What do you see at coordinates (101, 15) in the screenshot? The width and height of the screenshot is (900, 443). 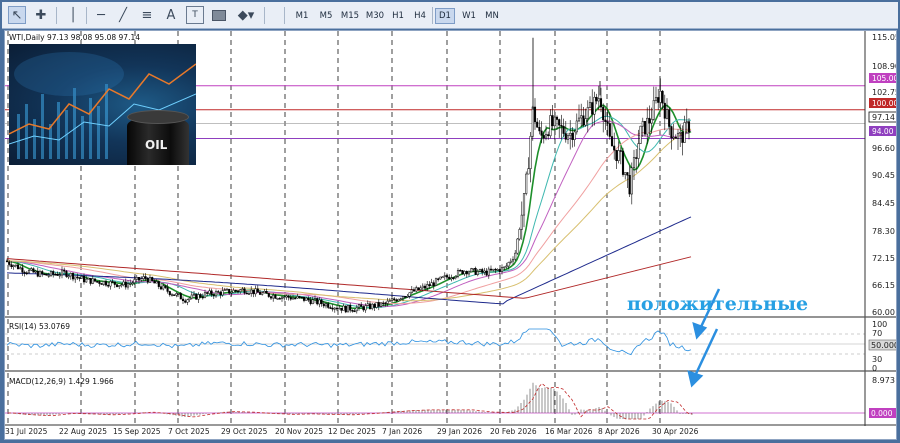 I see `horizontal-line-icon: ─` at bounding box center [101, 15].